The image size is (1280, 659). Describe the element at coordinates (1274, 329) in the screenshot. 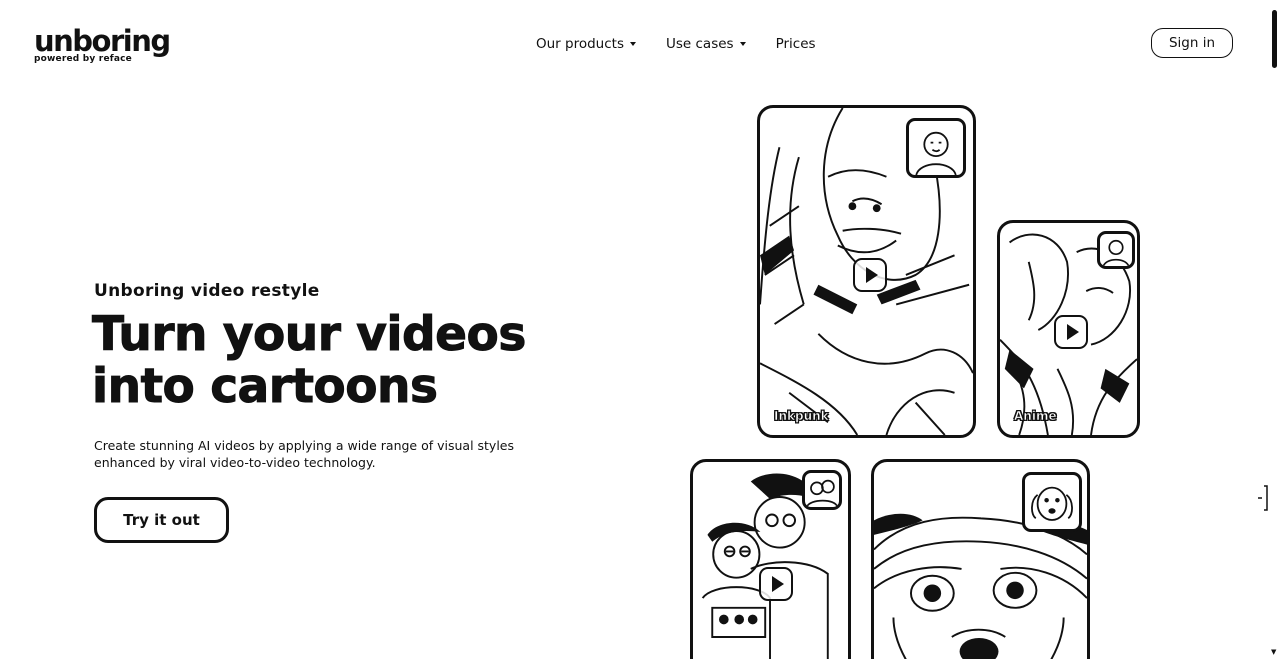

I see `page-scrollbar: ▼` at that location.